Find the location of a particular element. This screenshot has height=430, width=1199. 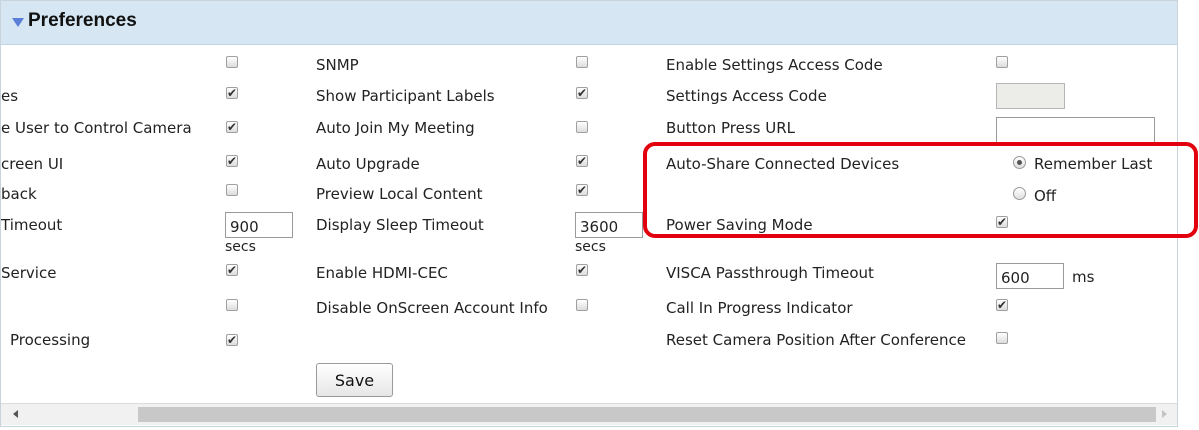

scroll-right-icon is located at coordinates (1164, 414).